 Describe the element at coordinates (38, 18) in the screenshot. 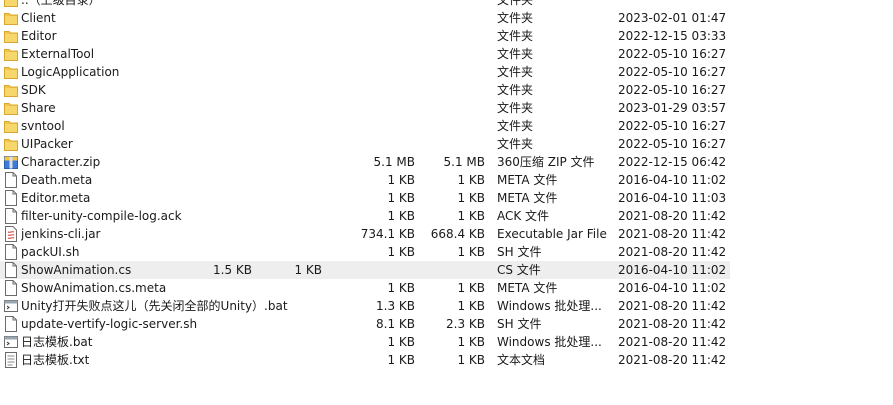

I see `file-name: Client` at that location.